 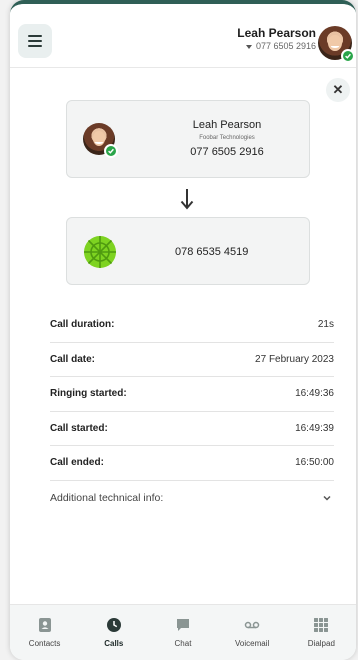 I want to click on callee-number: 078 6535 4519, so click(x=212, y=252).